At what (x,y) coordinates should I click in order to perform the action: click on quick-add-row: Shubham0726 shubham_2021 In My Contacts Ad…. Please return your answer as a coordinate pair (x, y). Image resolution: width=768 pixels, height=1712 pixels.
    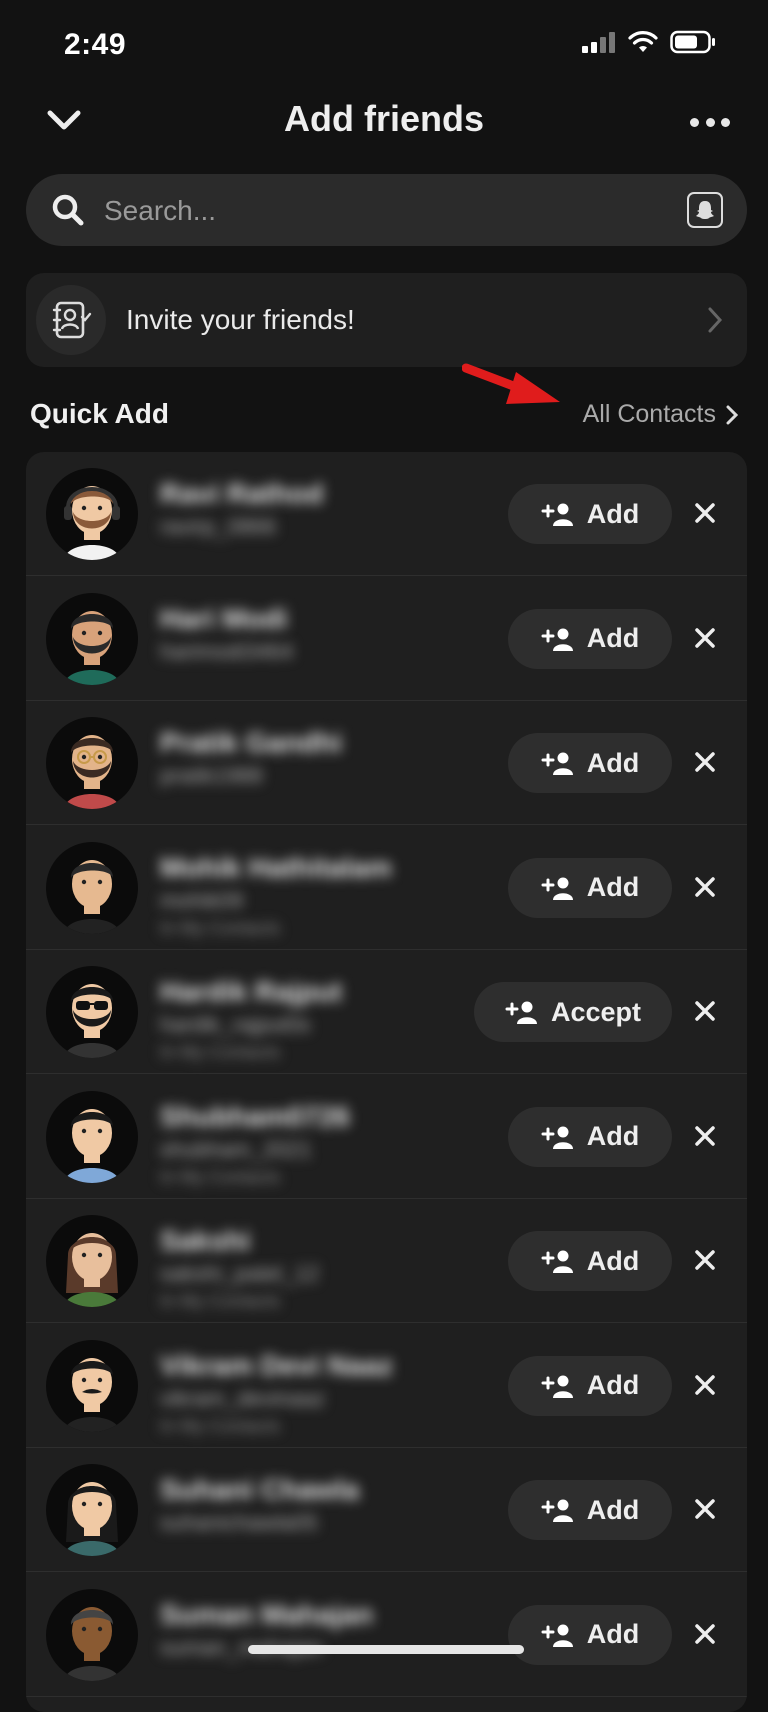
    Looking at the image, I should click on (386, 1137).